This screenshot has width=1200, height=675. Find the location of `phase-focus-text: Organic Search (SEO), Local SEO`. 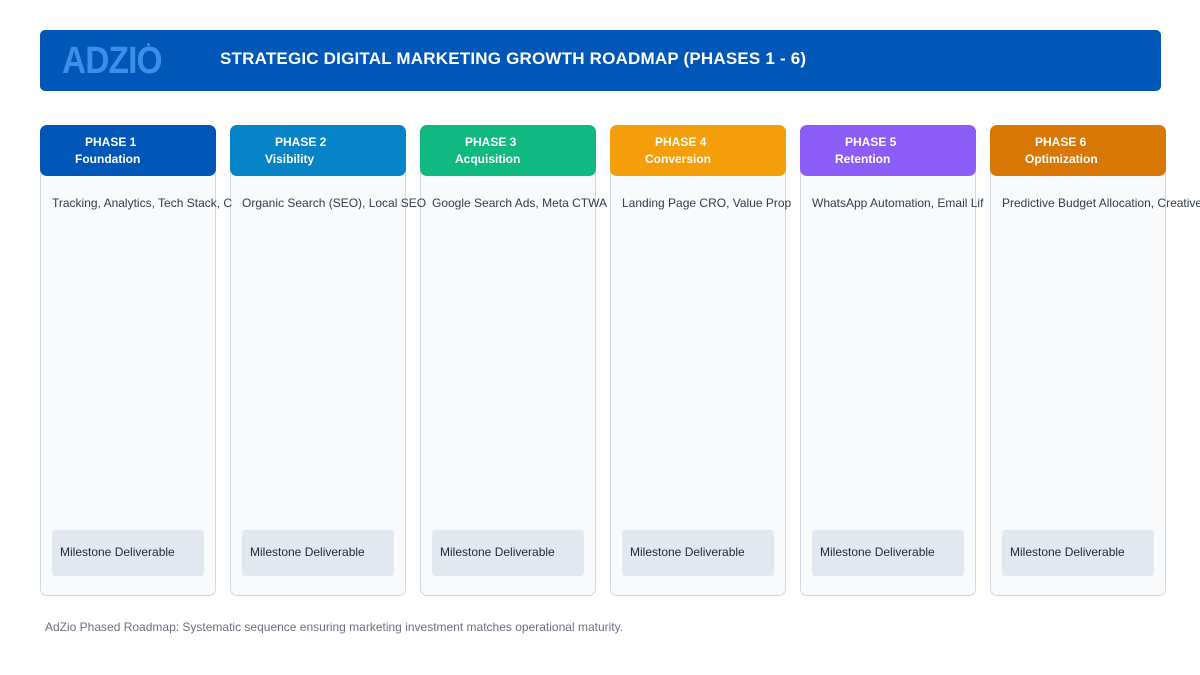

phase-focus-text: Organic Search (SEO), Local SEO is located at coordinates (334, 203).